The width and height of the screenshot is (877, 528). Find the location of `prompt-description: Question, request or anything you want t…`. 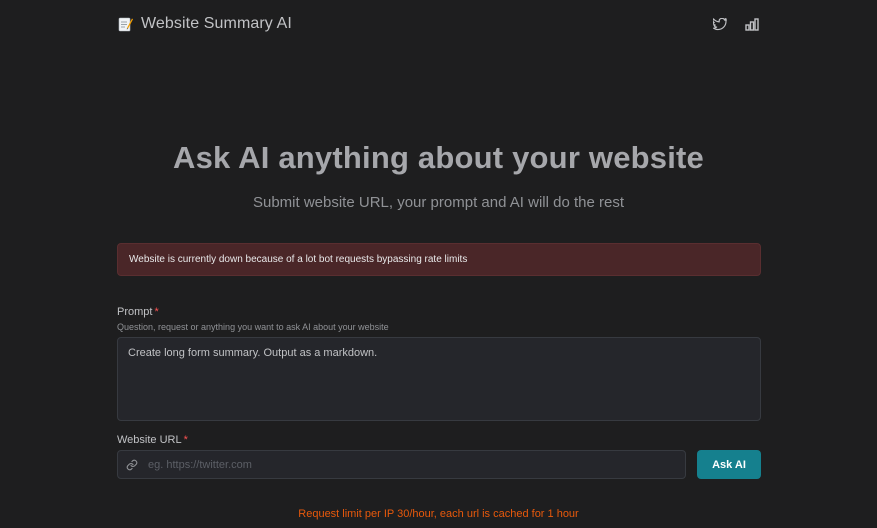

prompt-description: Question, request or anything you want t… is located at coordinates (253, 327).